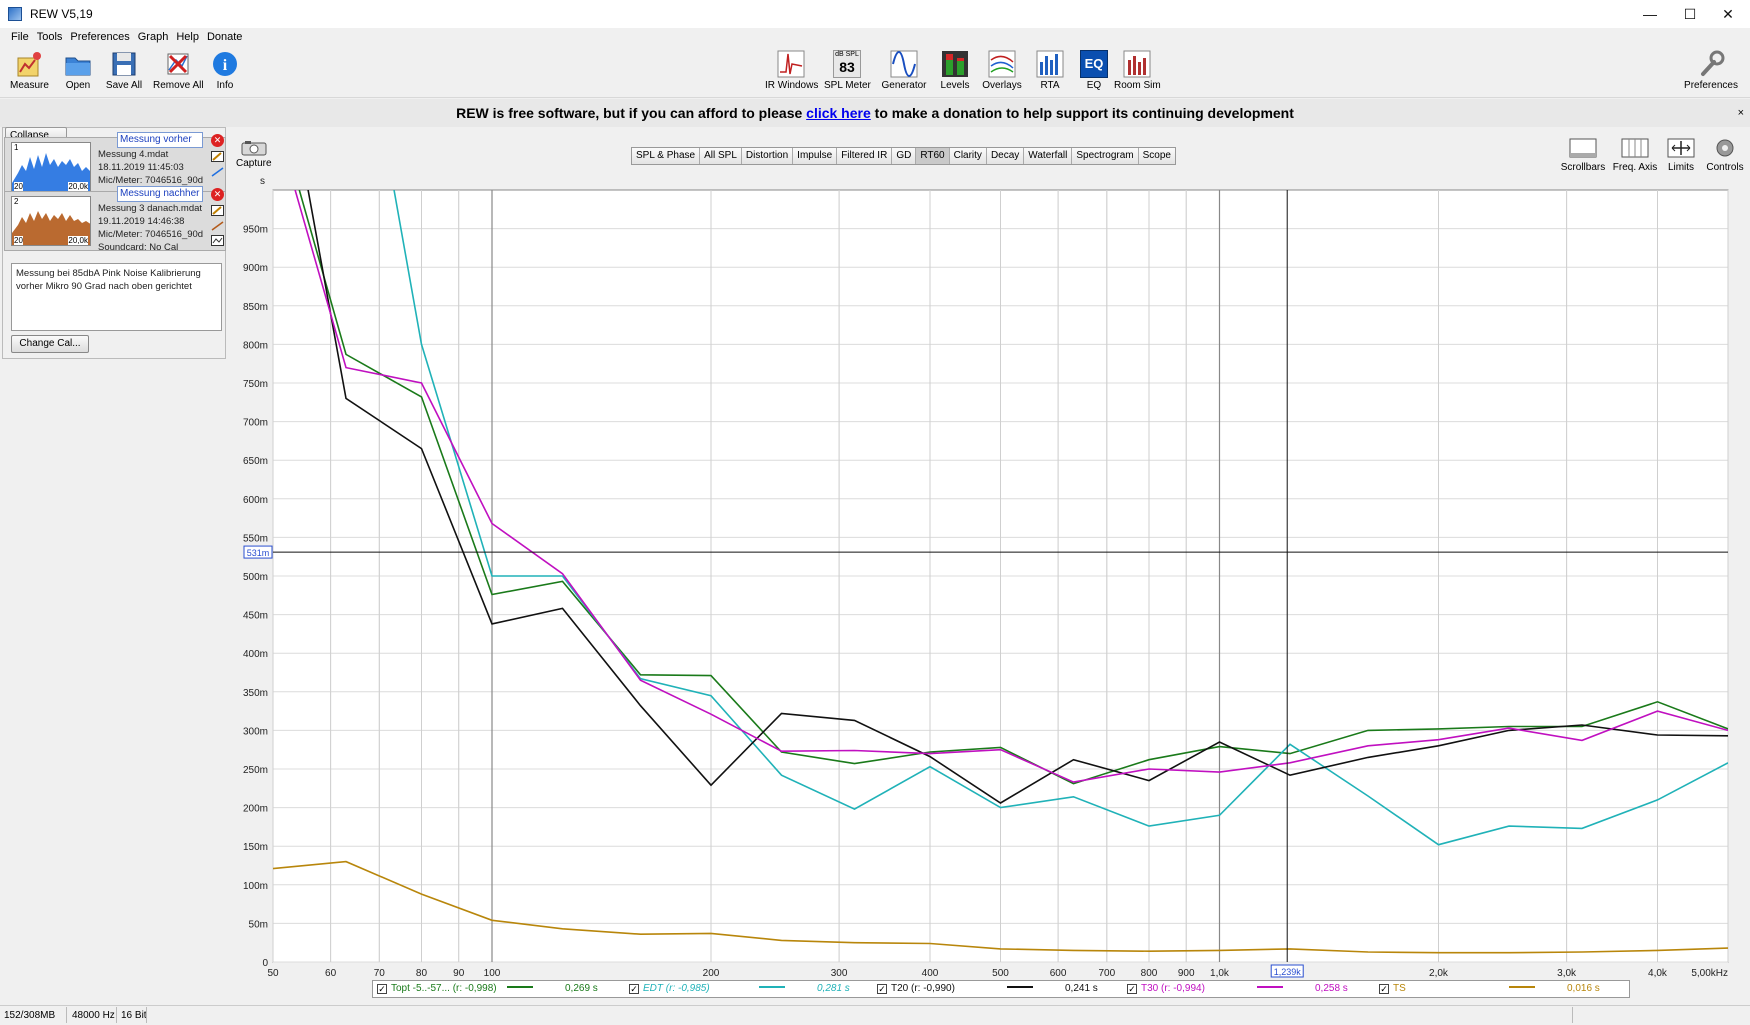  What do you see at coordinates (815, 156) in the screenshot?
I see `tab-impulse: Impulse` at bounding box center [815, 156].